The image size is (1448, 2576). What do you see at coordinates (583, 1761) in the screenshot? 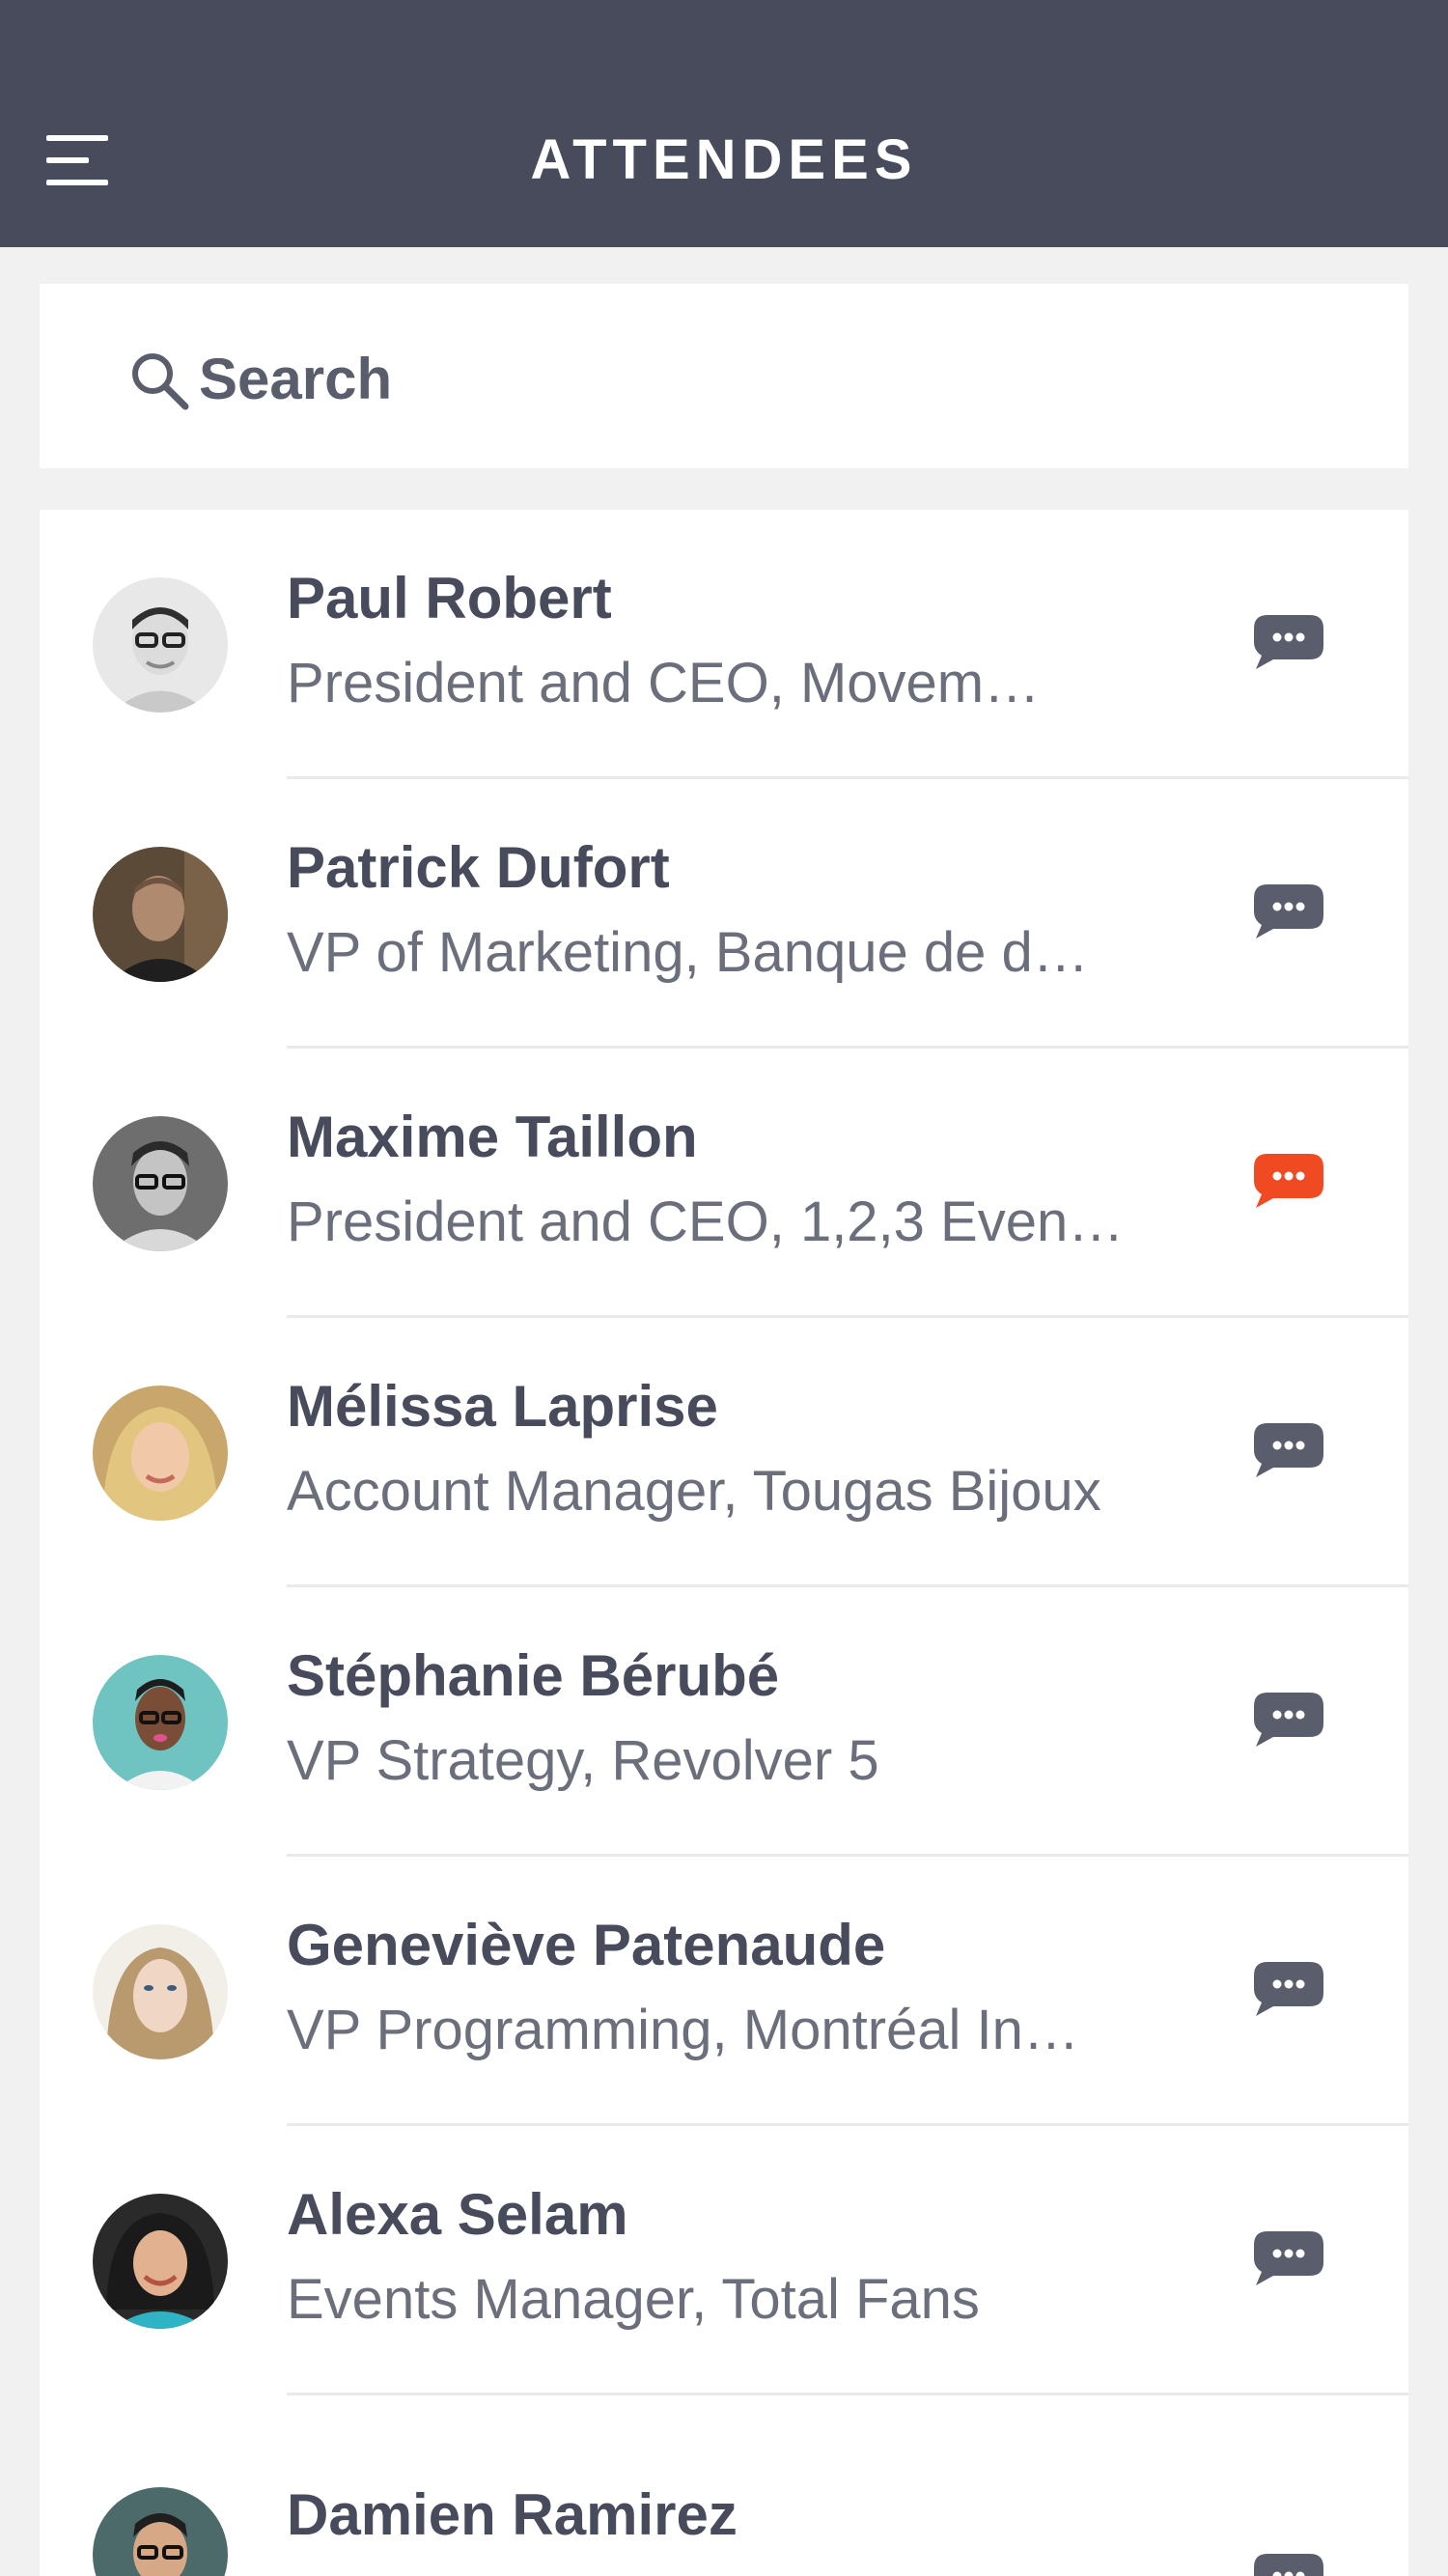
I see `attendee-title: VP Strategy, Revolver 5` at bounding box center [583, 1761].